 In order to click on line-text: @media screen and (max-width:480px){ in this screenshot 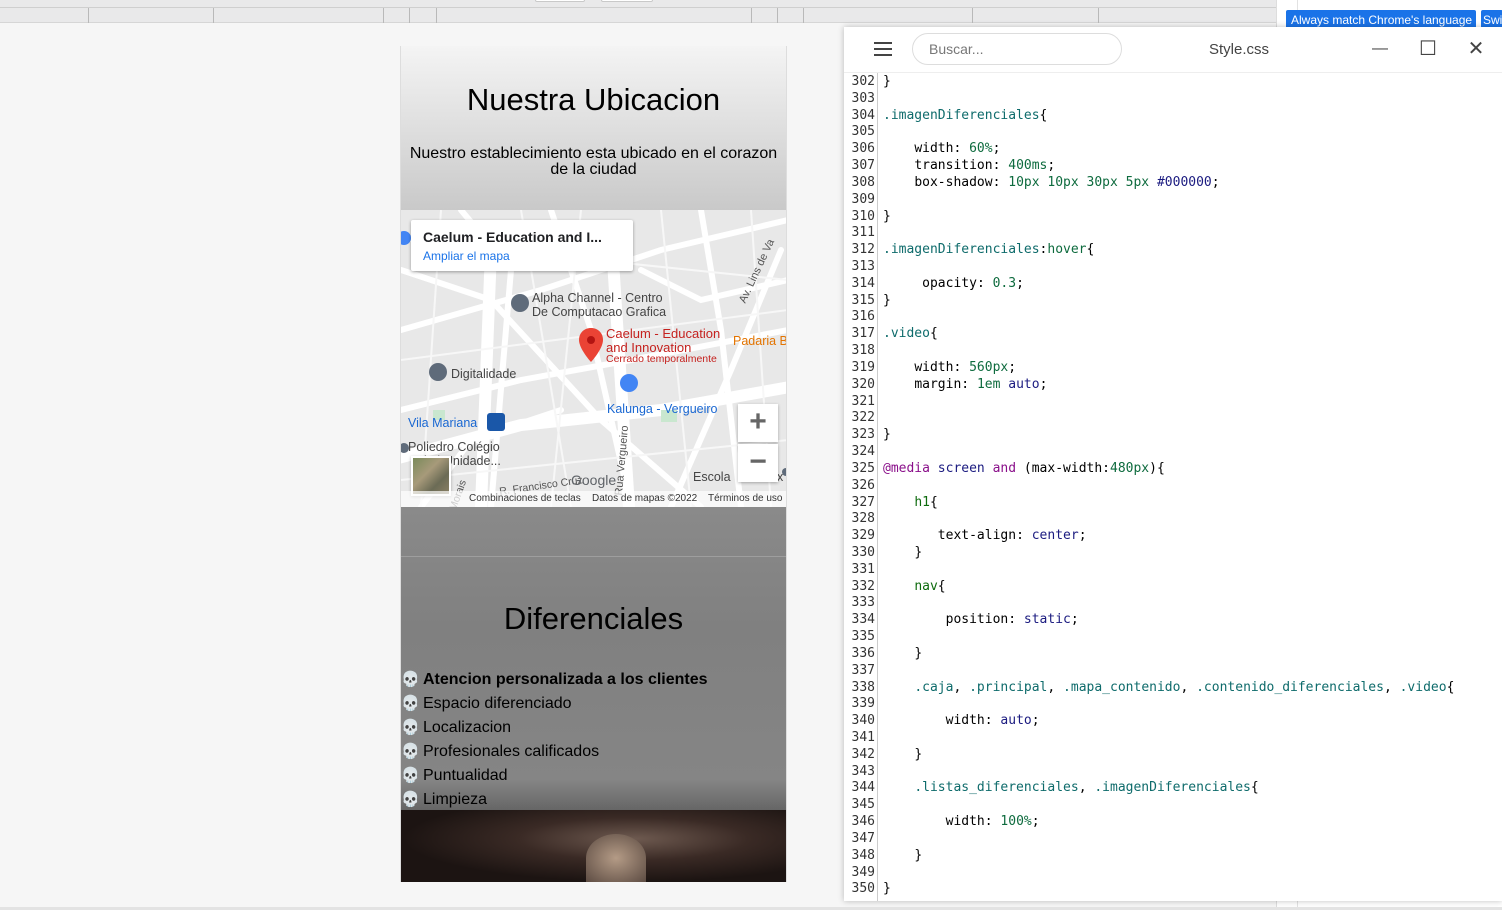, I will do `click(1024, 468)`.